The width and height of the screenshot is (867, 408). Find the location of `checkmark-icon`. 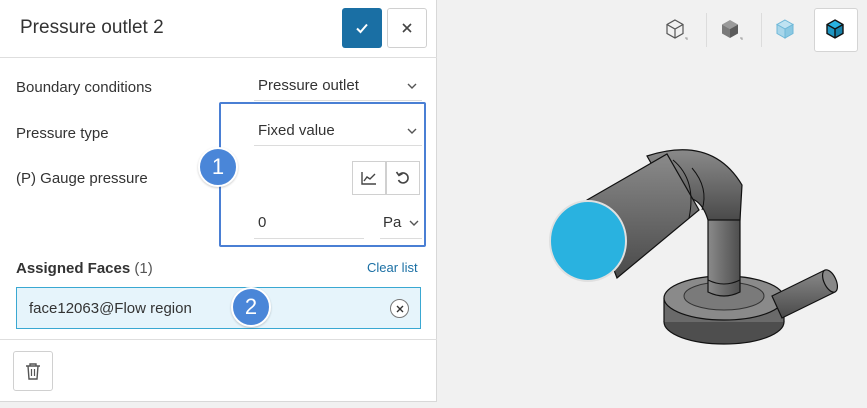

checkmark-icon is located at coordinates (362, 28).